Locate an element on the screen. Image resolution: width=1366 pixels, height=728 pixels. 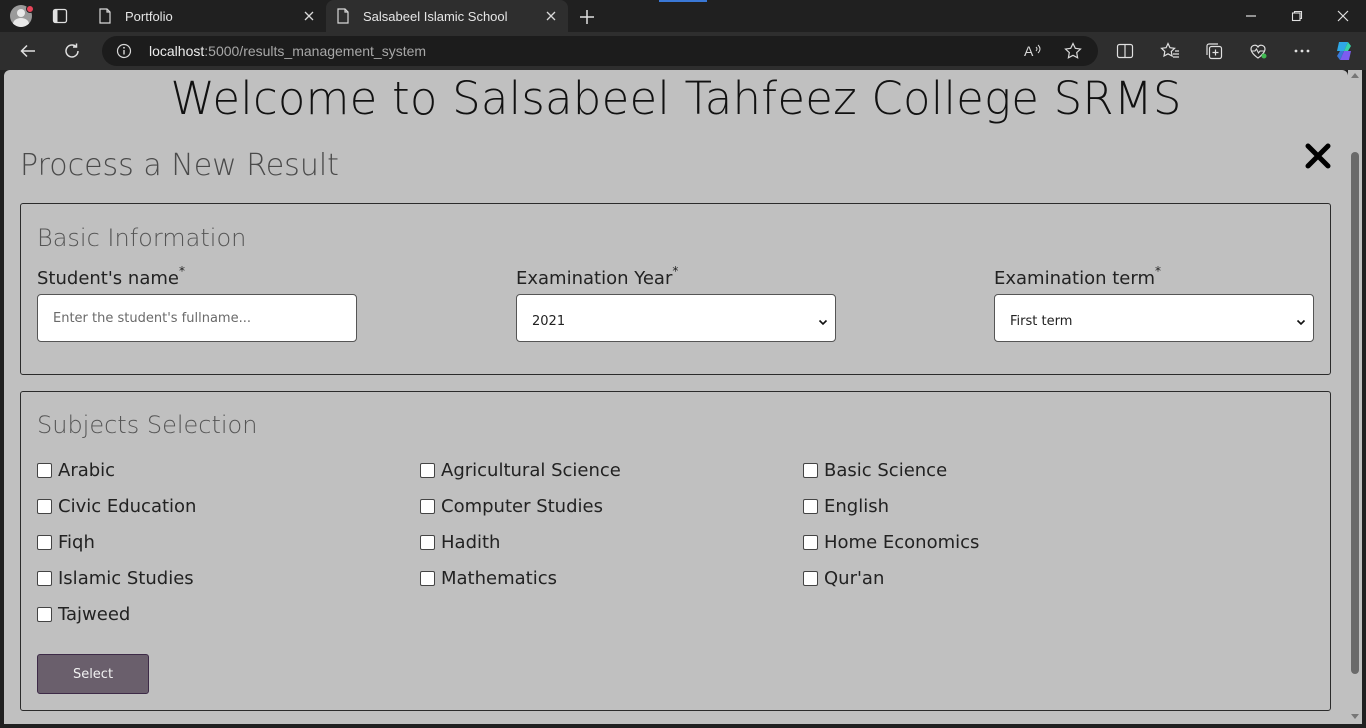
subject-checkbox-islamic-studies: Islamic Studies is located at coordinates (115, 578).